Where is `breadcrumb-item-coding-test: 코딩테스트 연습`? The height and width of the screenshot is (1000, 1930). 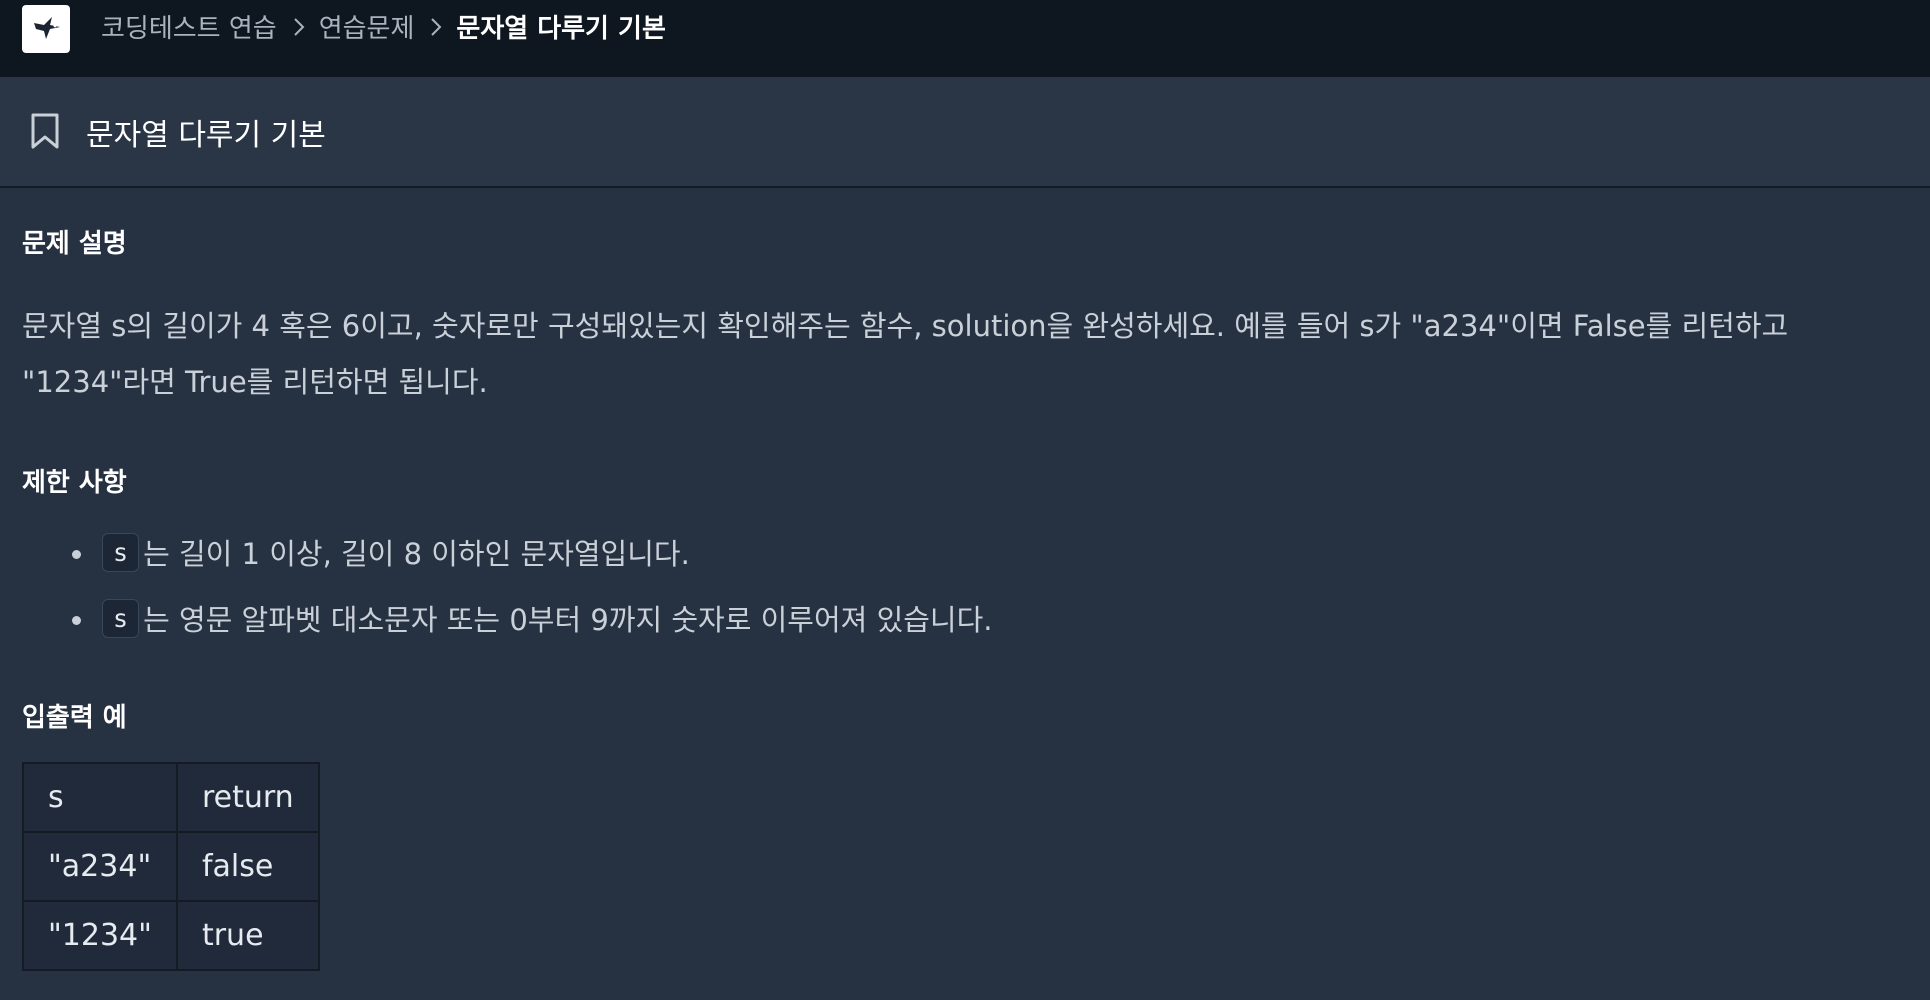 breadcrumb-item-coding-test: 코딩테스트 연습 is located at coordinates (189, 26).